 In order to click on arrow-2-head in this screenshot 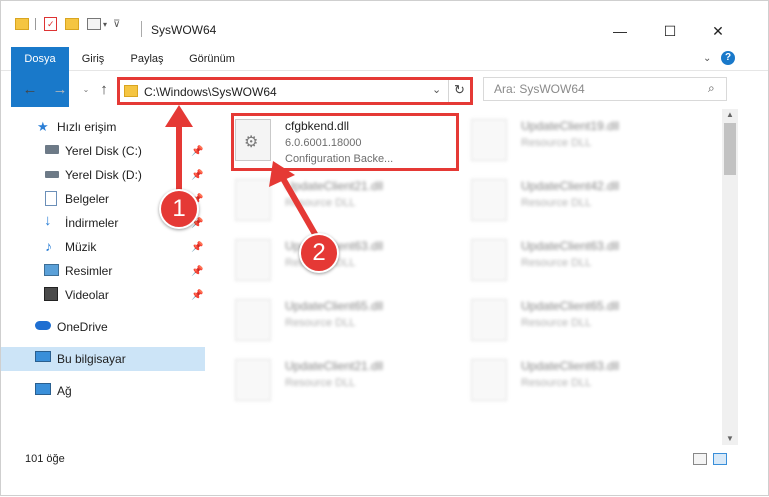, I will do `click(282, 174)`.